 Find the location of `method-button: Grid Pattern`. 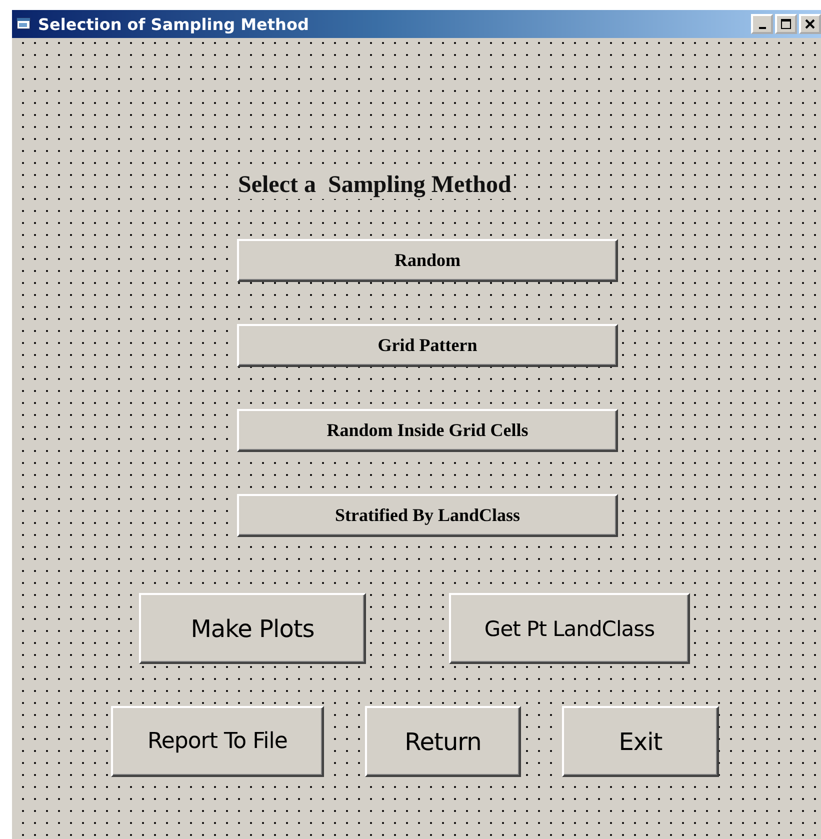

method-button: Grid Pattern is located at coordinates (427, 345).